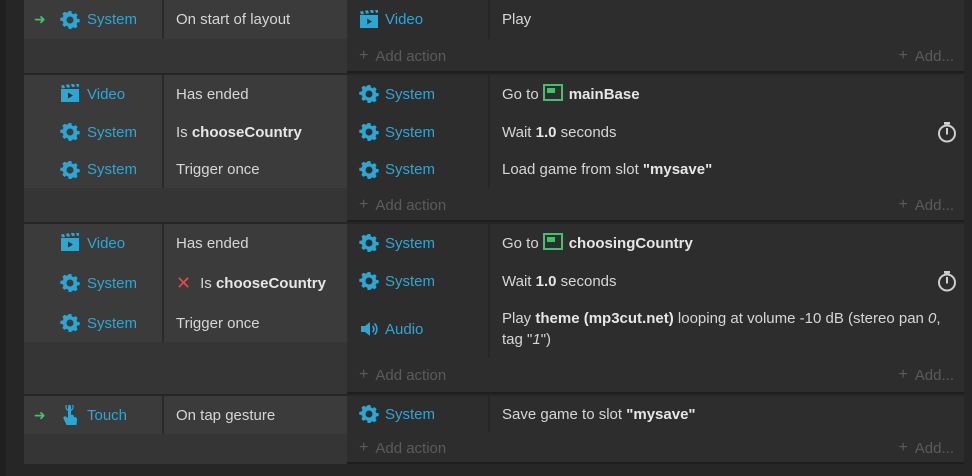  I want to click on action-row: System Go to choosingCountry, so click(655, 243).